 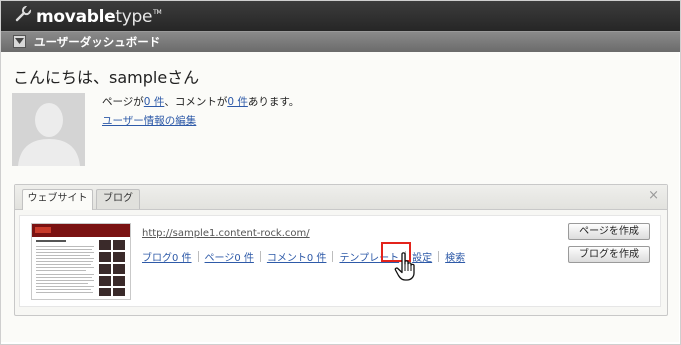 I want to click on logo-main-text: movable, so click(x=76, y=16).